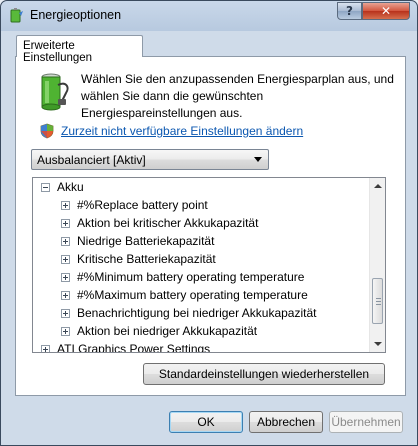 The height and width of the screenshot is (446, 418). Describe the element at coordinates (146, 259) in the screenshot. I see `tree-node-label: Kritische Batteriekapazität` at that location.